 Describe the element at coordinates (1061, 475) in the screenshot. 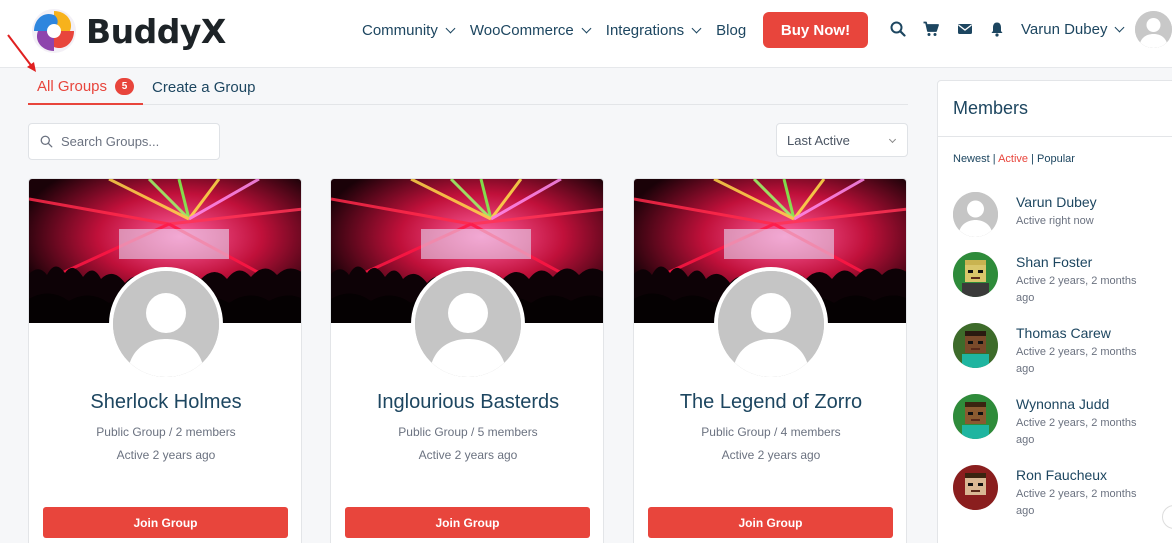

I see `member-name: Ron Faucheux` at that location.